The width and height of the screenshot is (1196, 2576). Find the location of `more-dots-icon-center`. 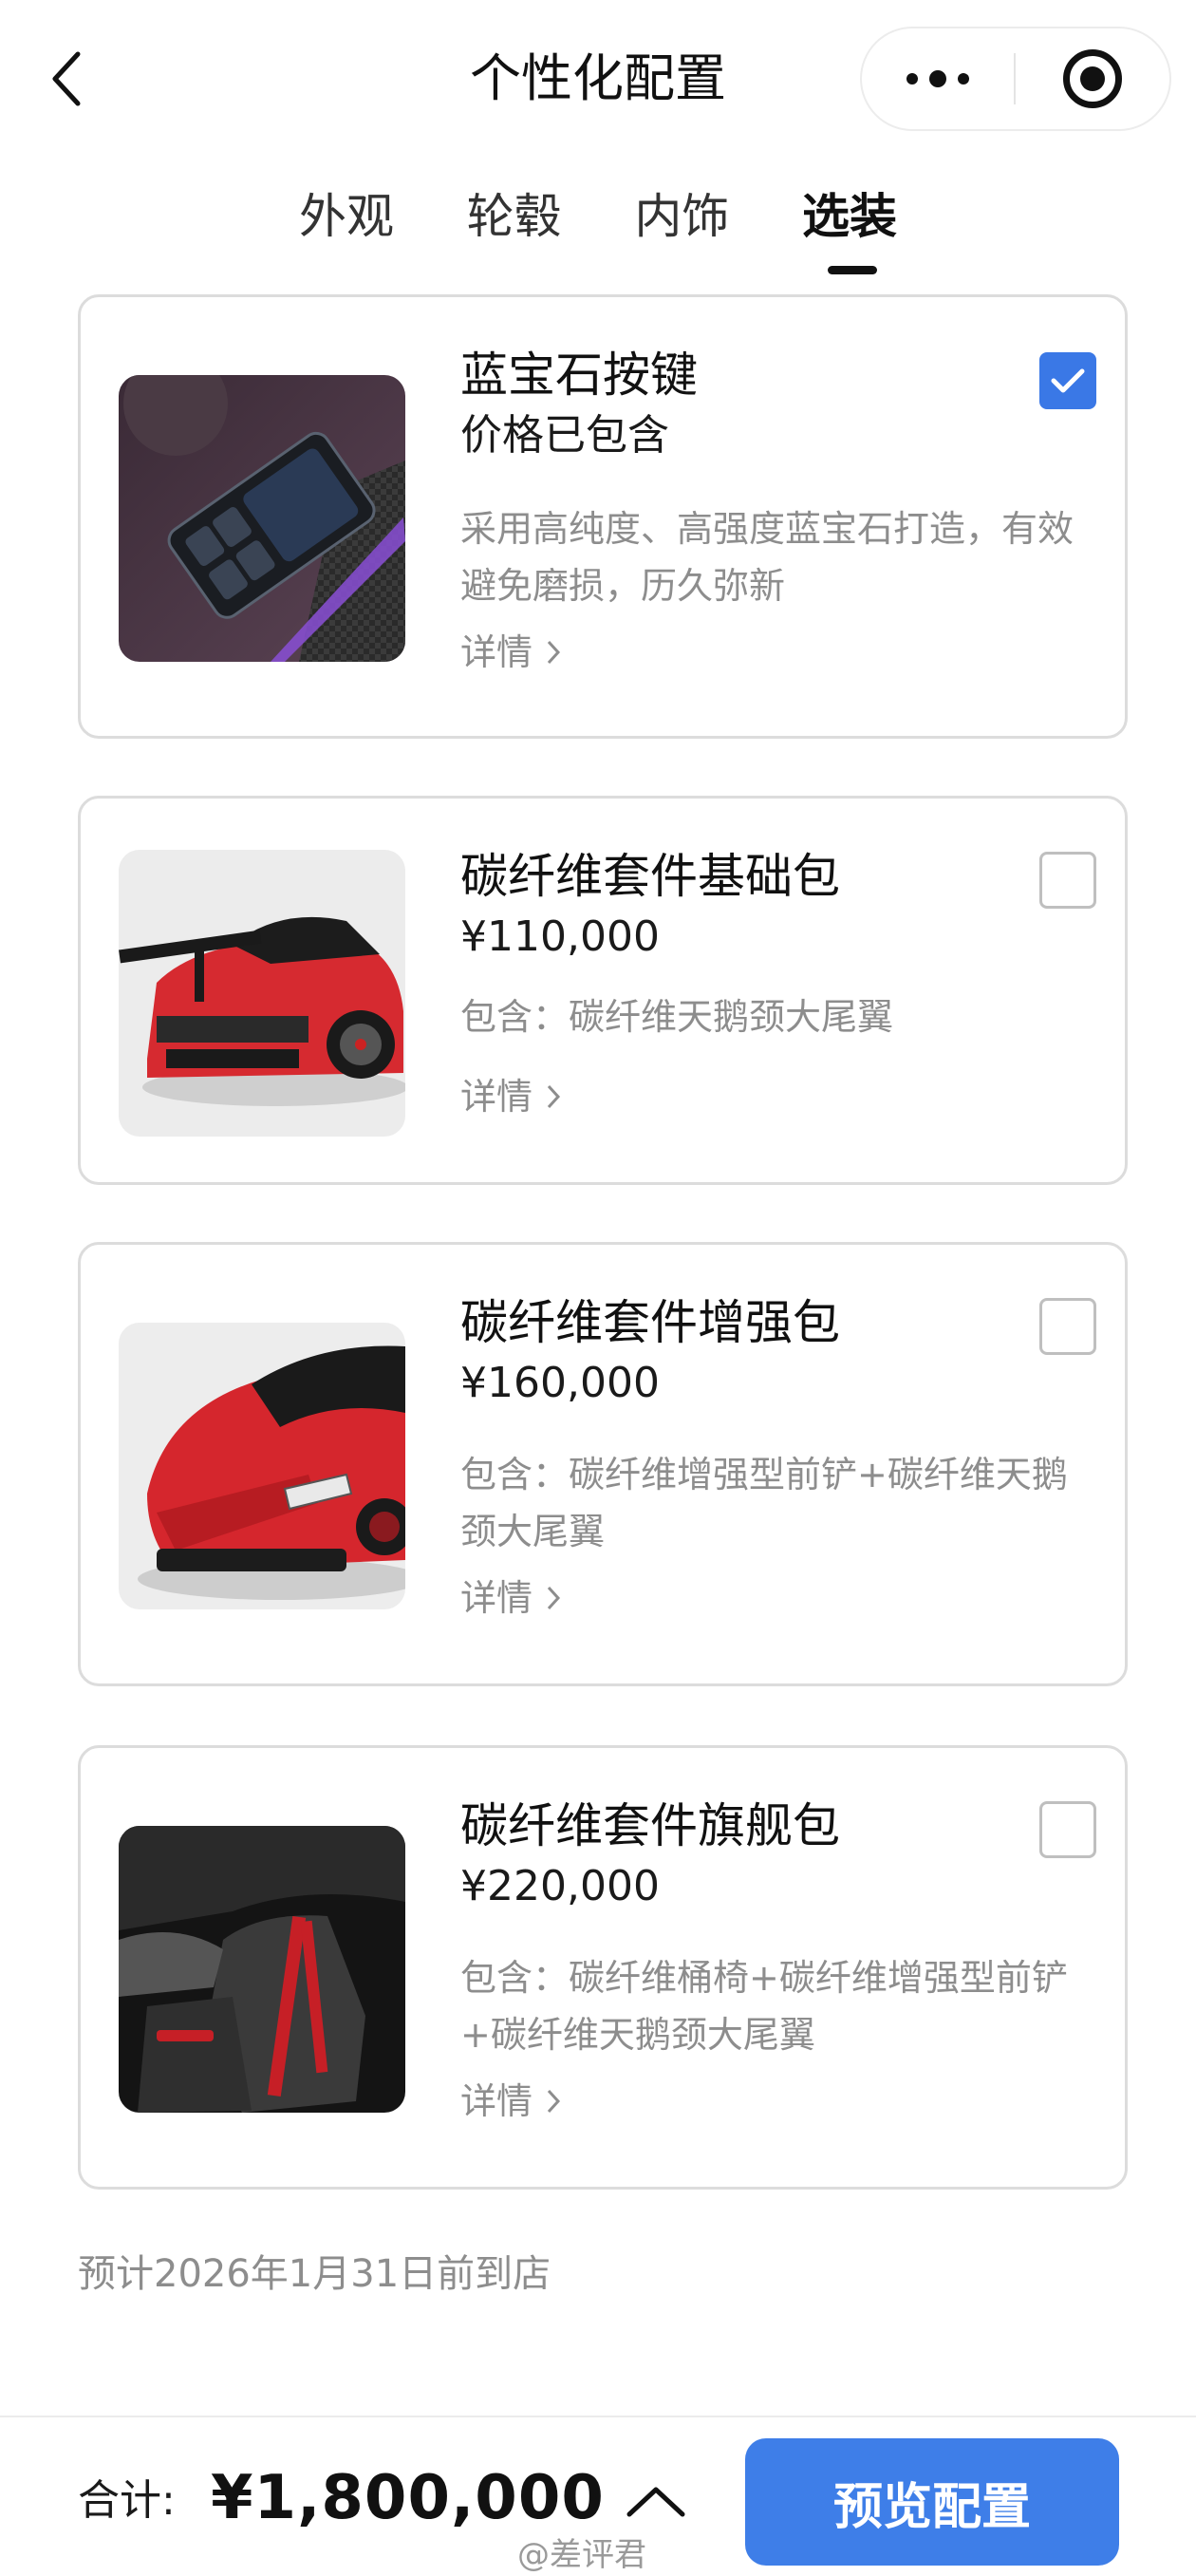

more-dots-icon-center is located at coordinates (937, 78).